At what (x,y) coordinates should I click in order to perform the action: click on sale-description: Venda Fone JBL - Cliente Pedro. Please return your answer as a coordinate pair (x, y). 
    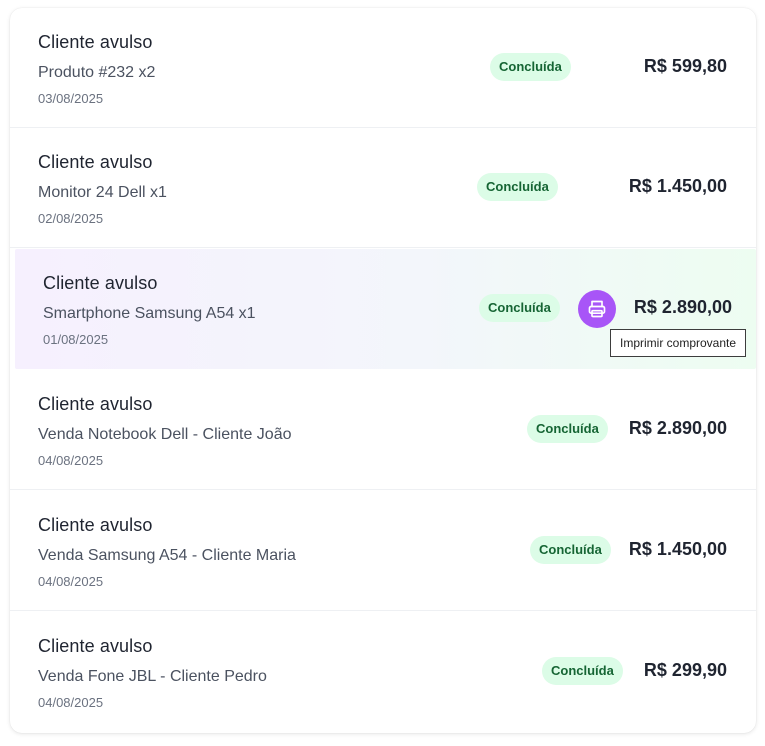
    Looking at the image, I should click on (152, 676).